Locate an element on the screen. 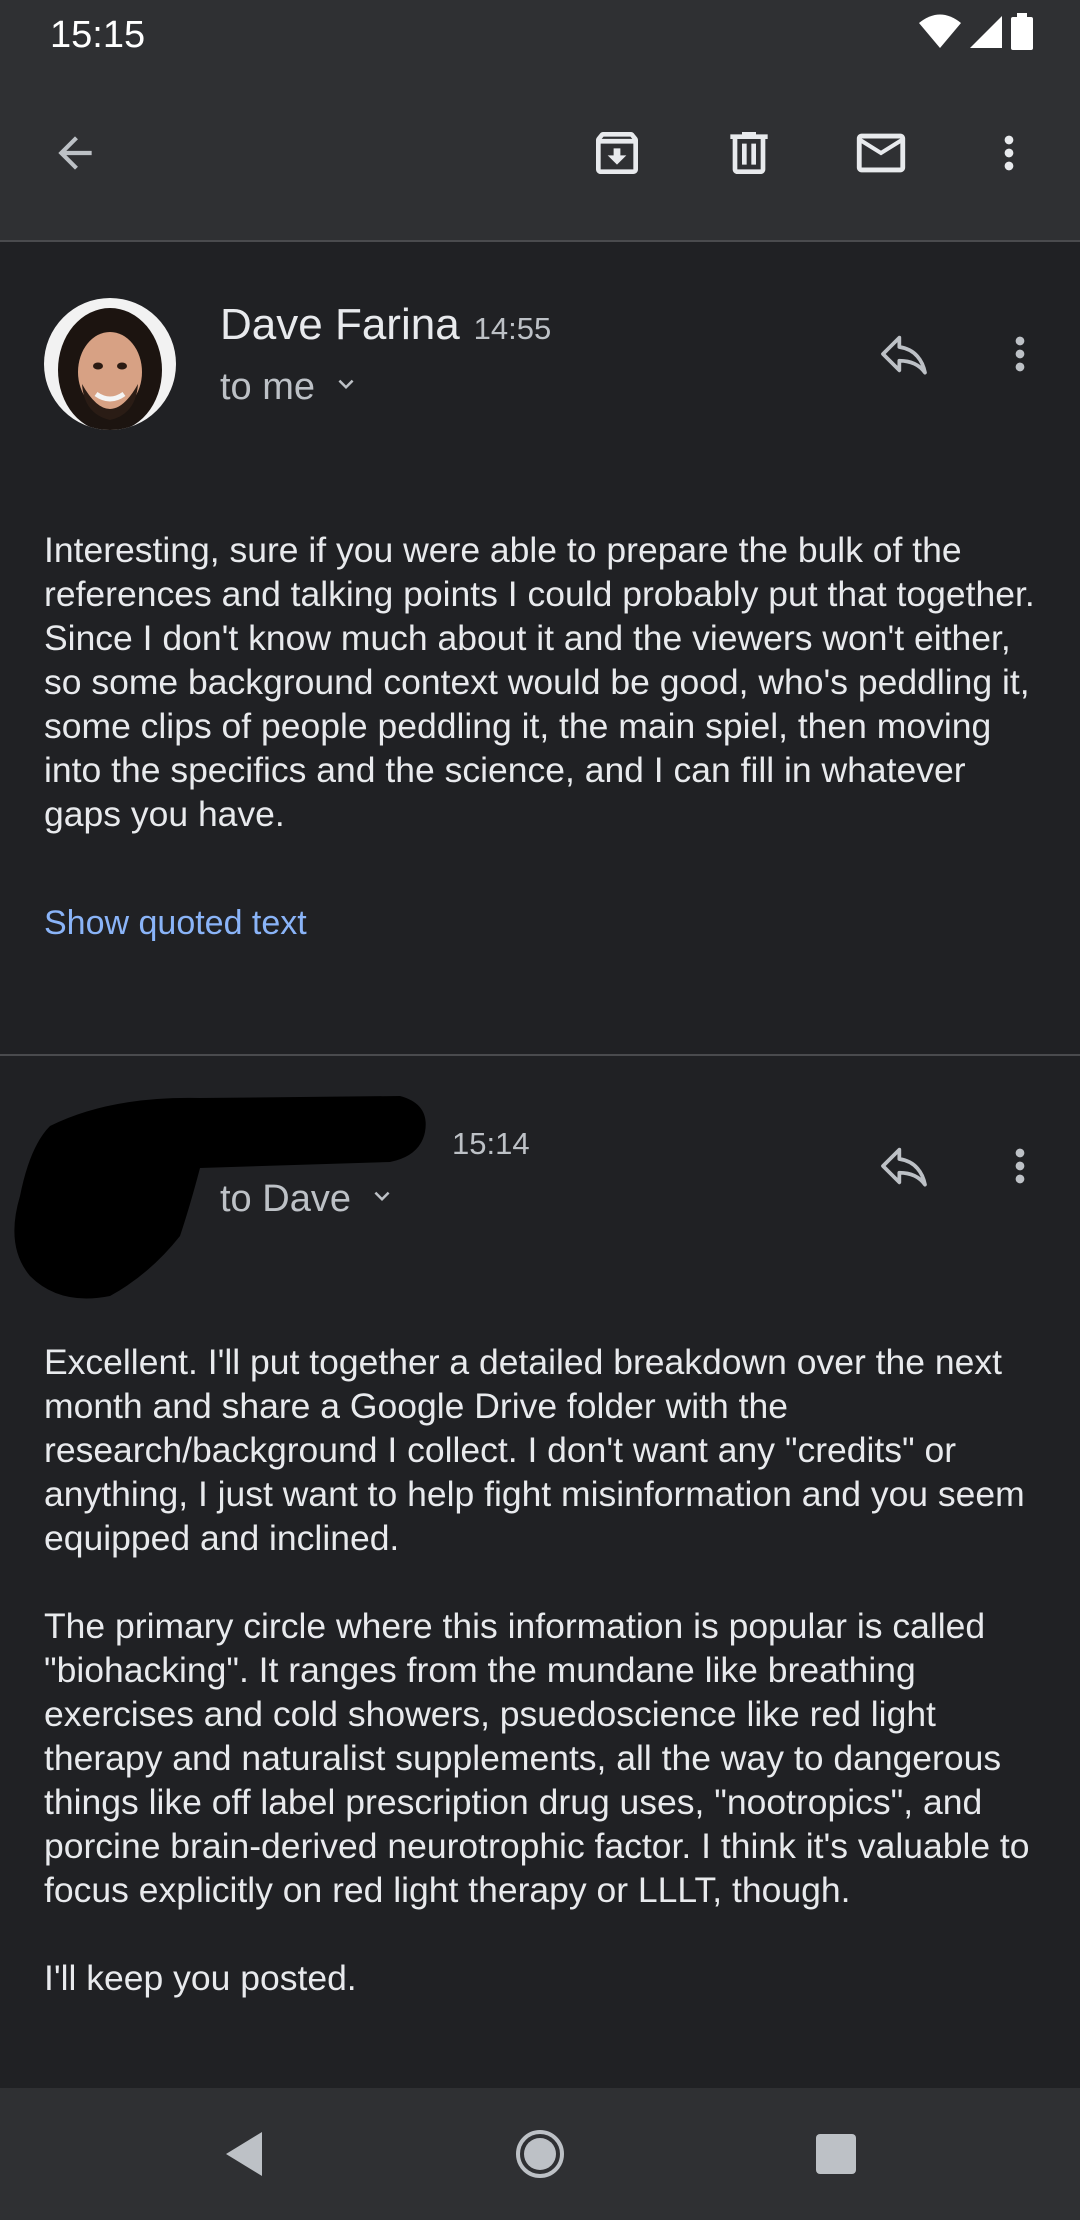 The width and height of the screenshot is (1080, 2220). recents-square-icon is located at coordinates (836, 2154).